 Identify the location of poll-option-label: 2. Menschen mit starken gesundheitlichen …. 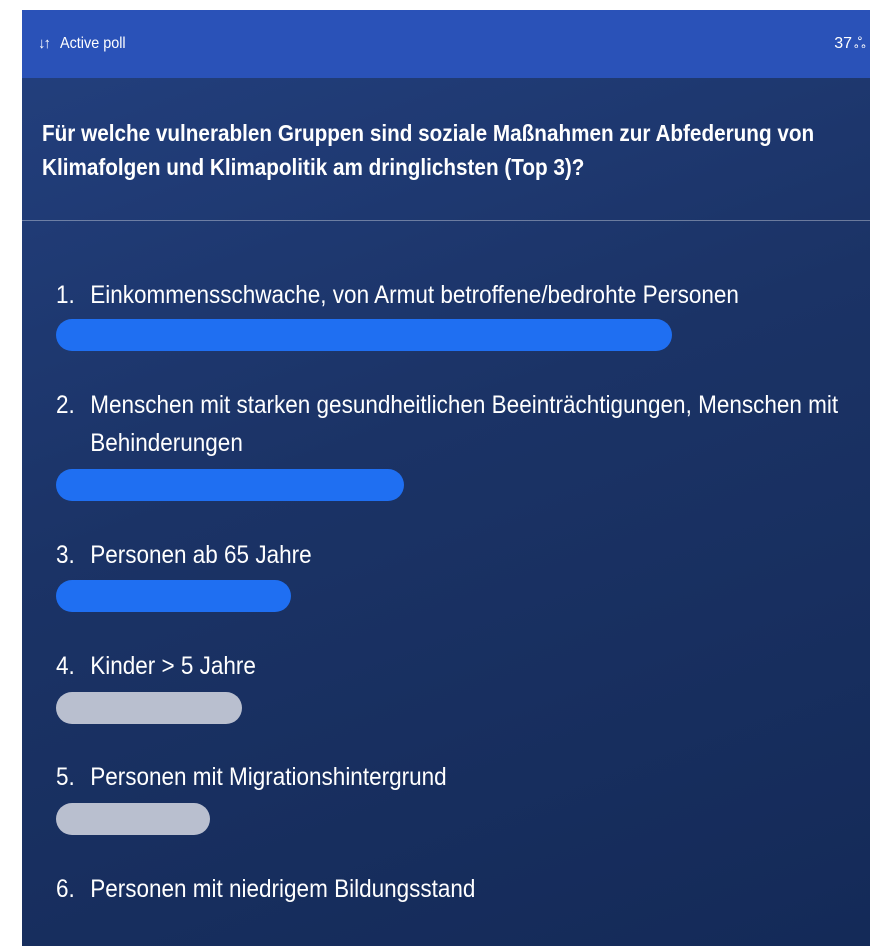
(447, 424).